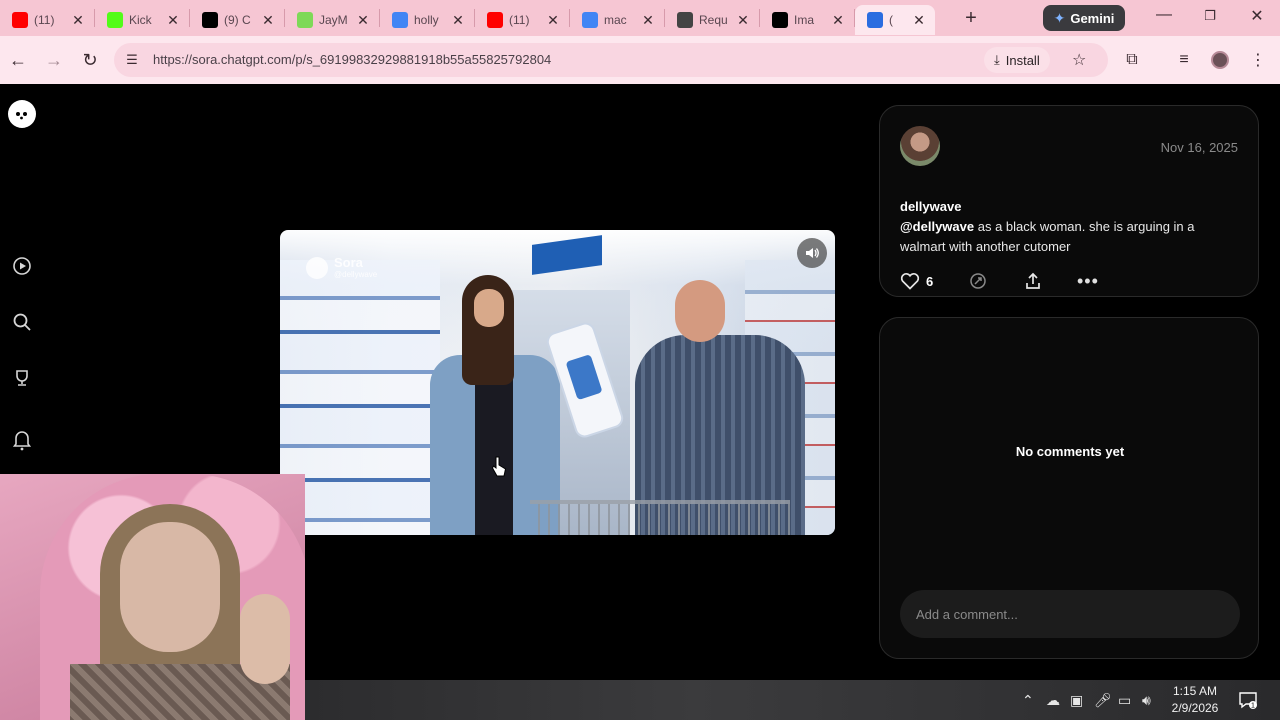 Image resolution: width=1280 pixels, height=720 pixels. I want to click on profile-avatar, so click(1220, 60).